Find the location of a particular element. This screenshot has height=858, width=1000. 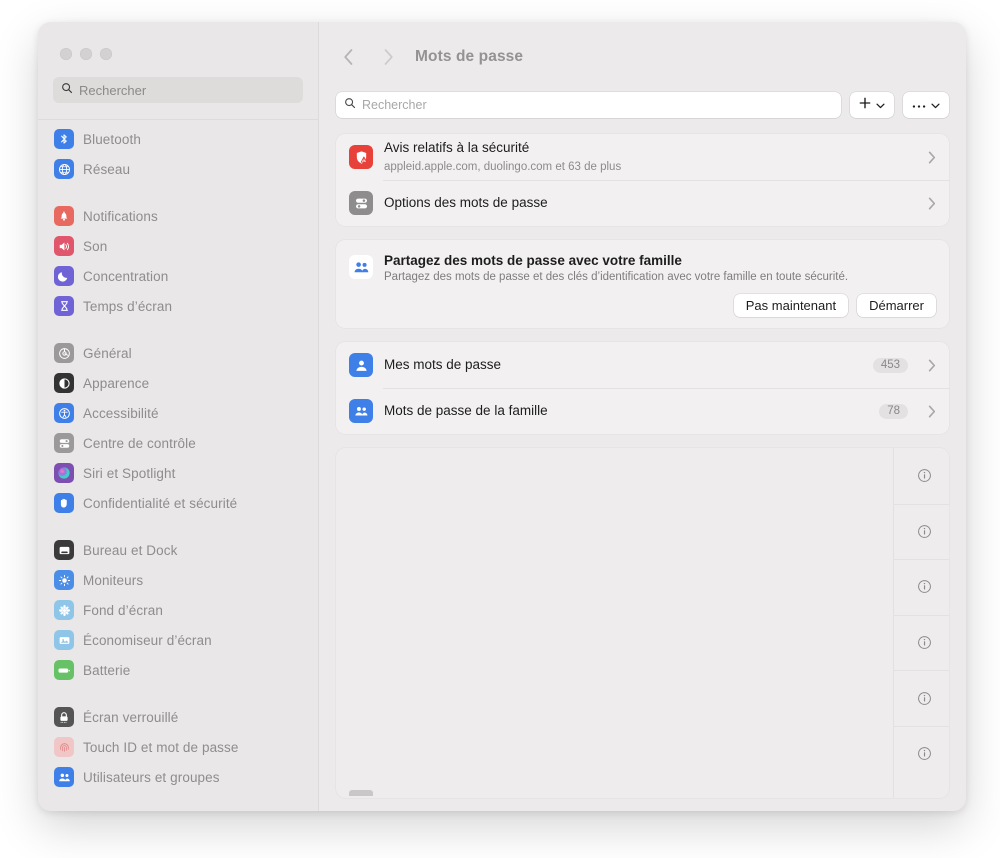

siri-icon is located at coordinates (64, 473).